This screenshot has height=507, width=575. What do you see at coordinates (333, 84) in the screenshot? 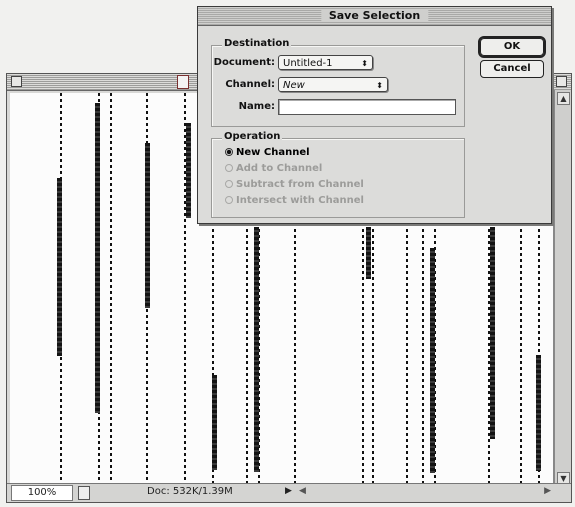
I see `channel-popup: New ⬍` at bounding box center [333, 84].